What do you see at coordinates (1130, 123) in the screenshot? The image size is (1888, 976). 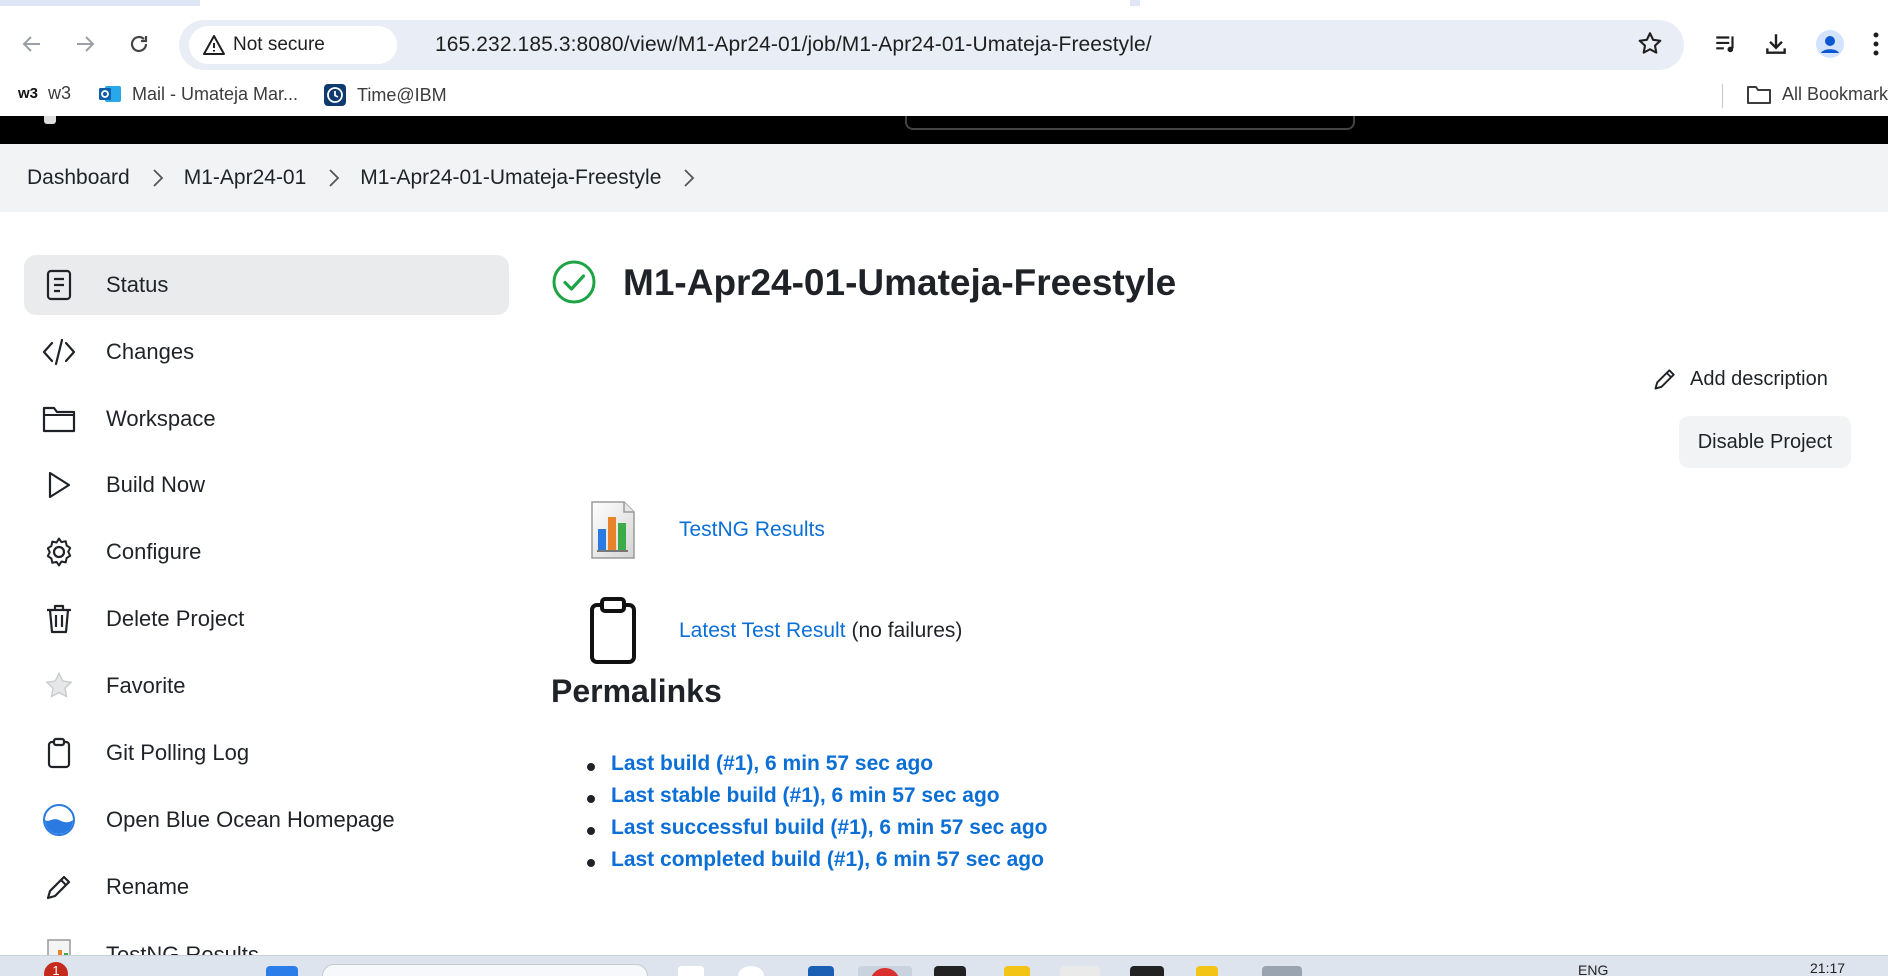 I see `header-search-box` at bounding box center [1130, 123].